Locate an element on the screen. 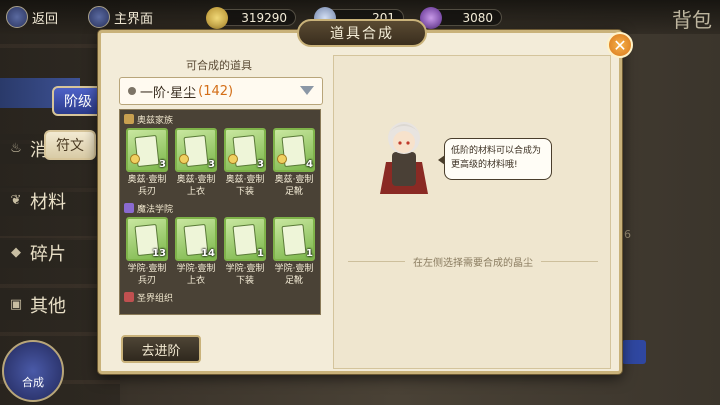 The width and height of the screenshot is (720, 405). item-count: 13 is located at coordinates (159, 253).